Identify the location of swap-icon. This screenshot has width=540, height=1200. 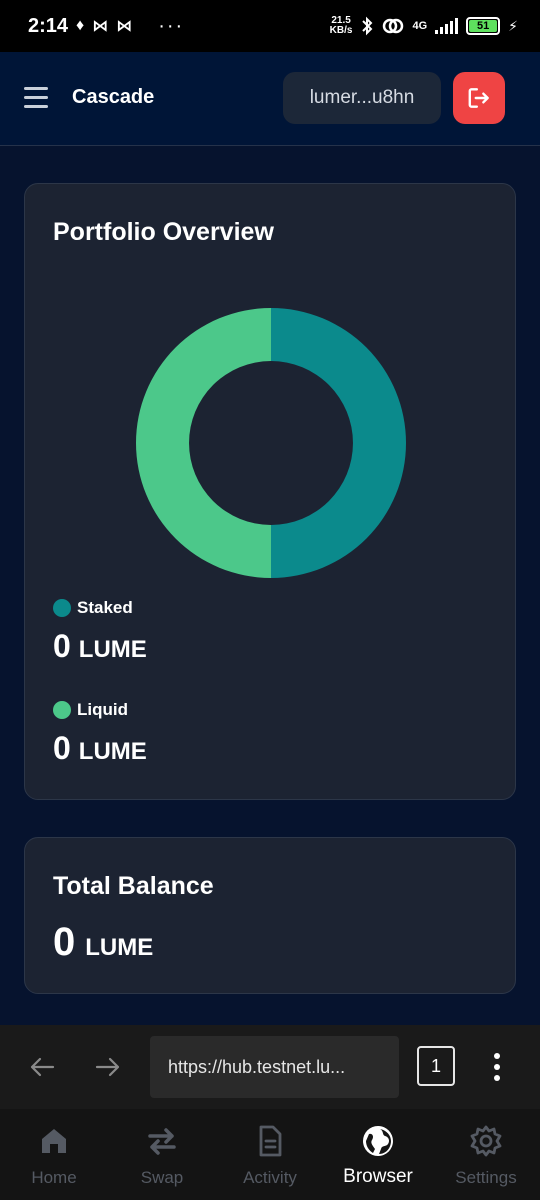
(162, 1141).